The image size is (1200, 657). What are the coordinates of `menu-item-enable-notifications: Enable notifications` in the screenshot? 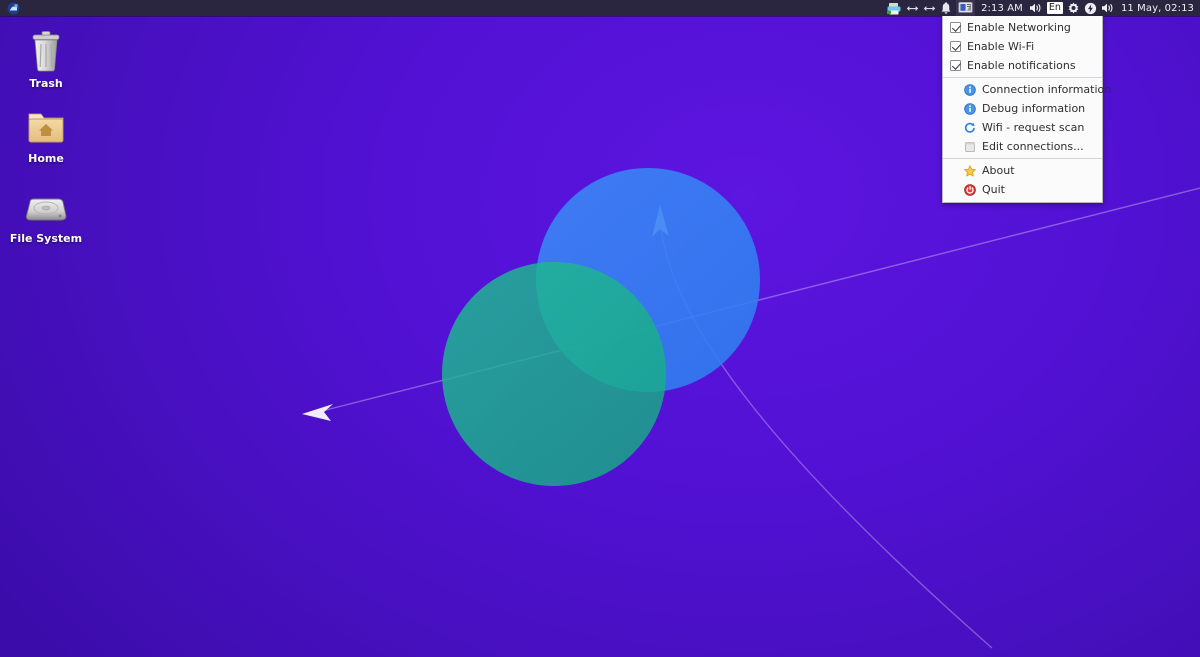 It's located at (1022, 65).